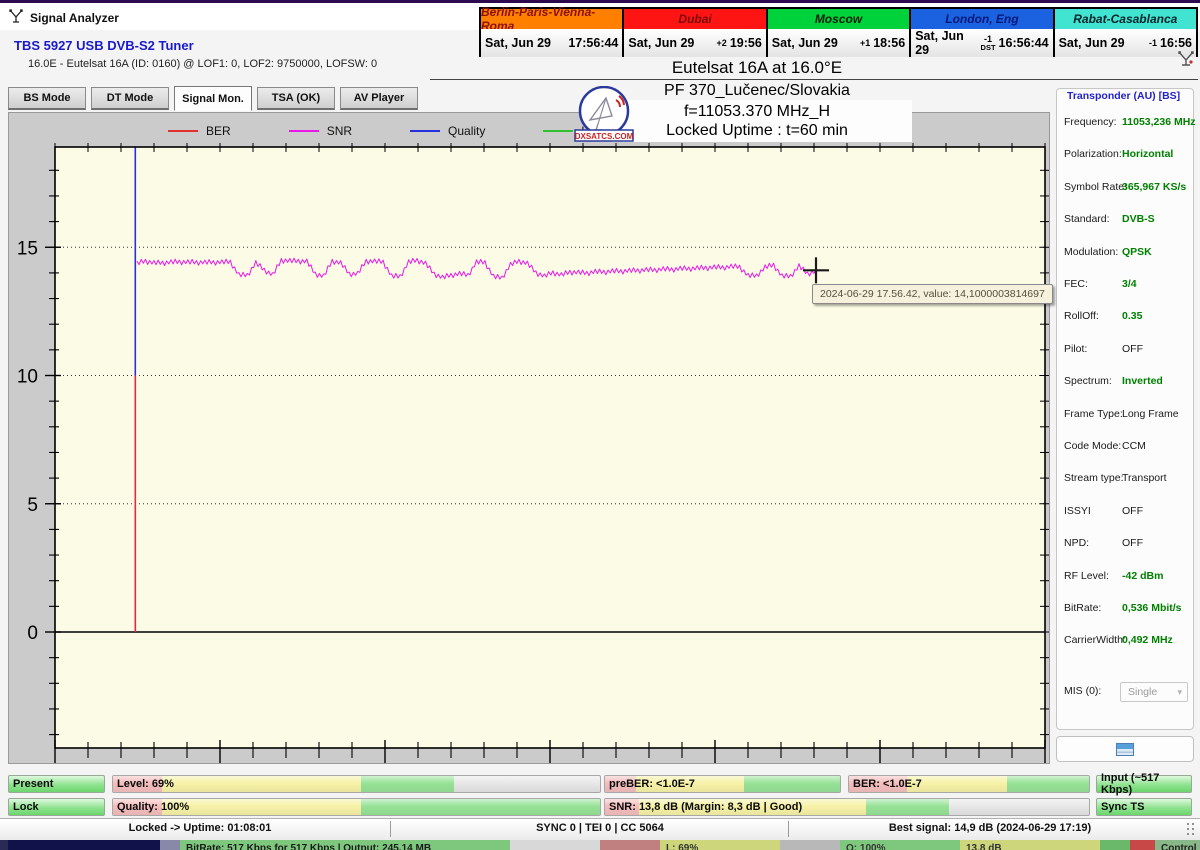 The height and width of the screenshot is (850, 1200). I want to click on uptime-header: Locked Uptime : t=60 min, so click(757, 130).